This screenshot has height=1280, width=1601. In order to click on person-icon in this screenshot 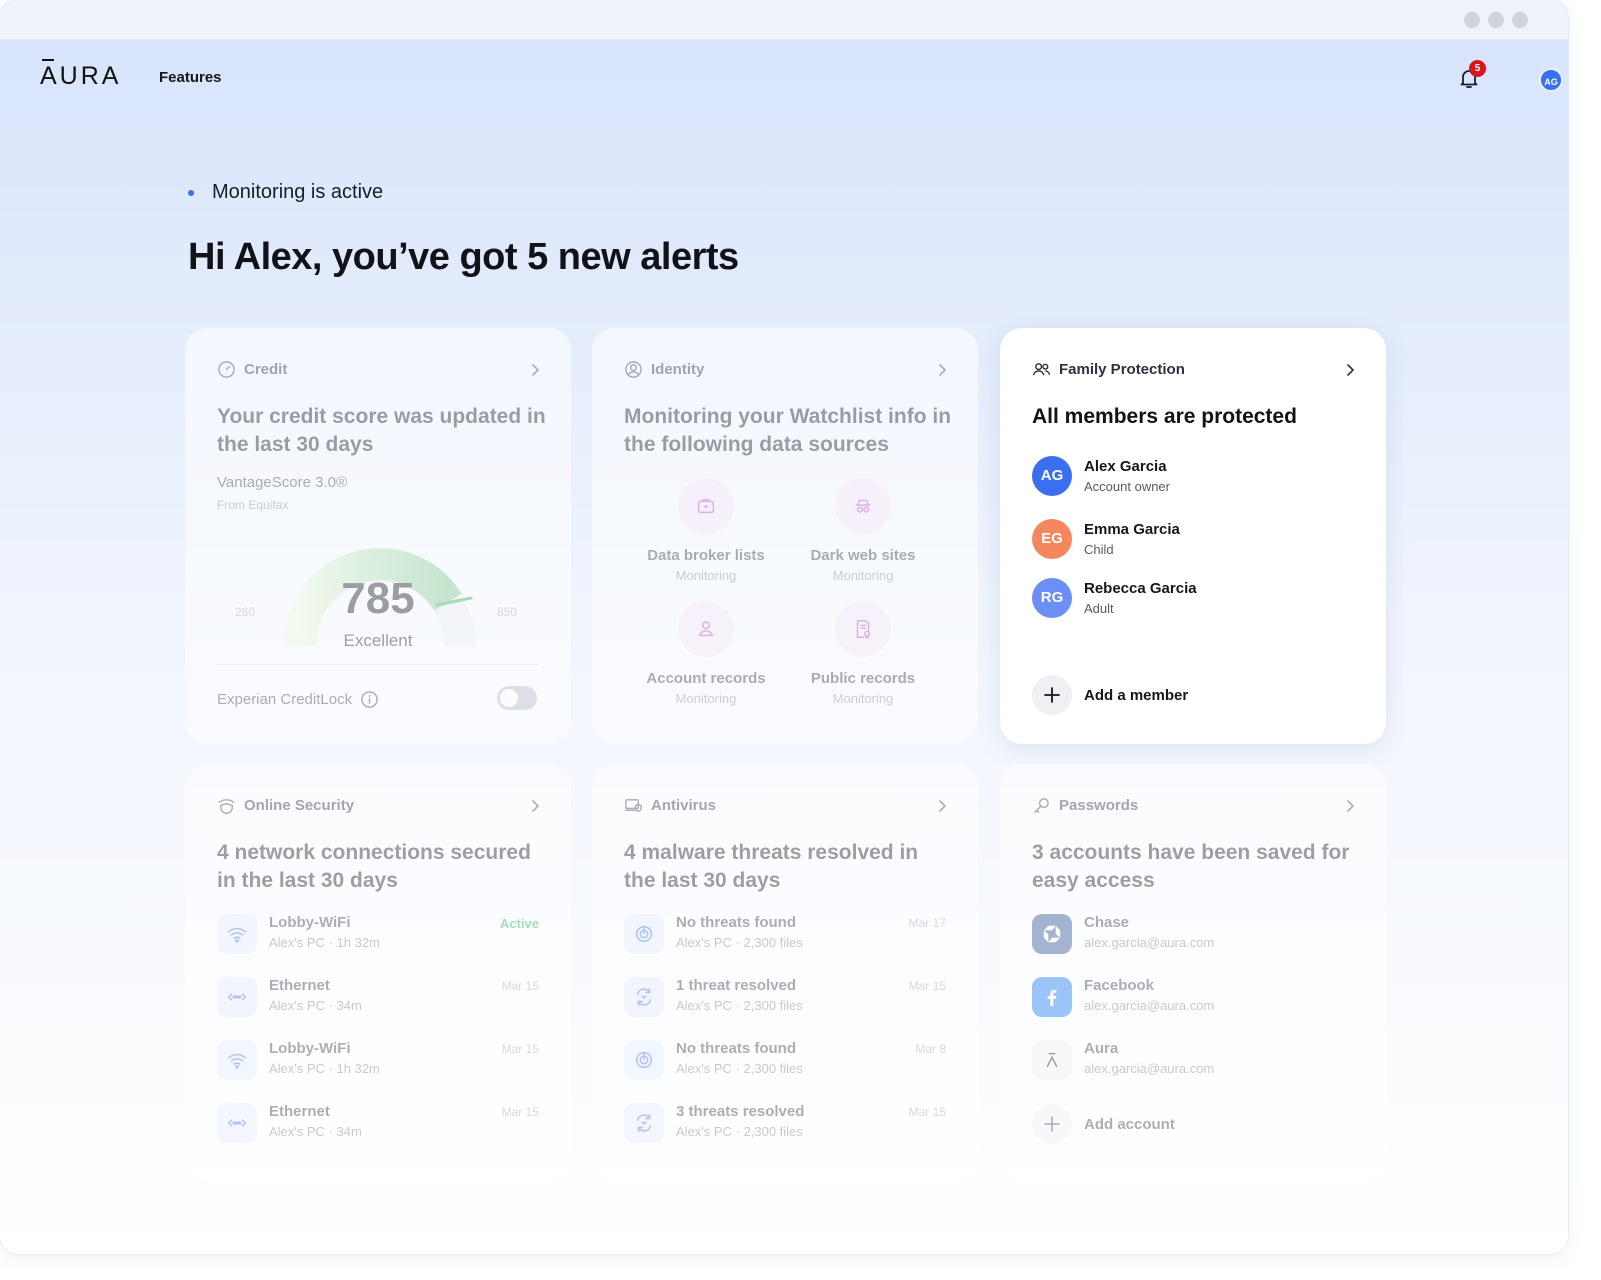, I will do `click(706, 629)`.